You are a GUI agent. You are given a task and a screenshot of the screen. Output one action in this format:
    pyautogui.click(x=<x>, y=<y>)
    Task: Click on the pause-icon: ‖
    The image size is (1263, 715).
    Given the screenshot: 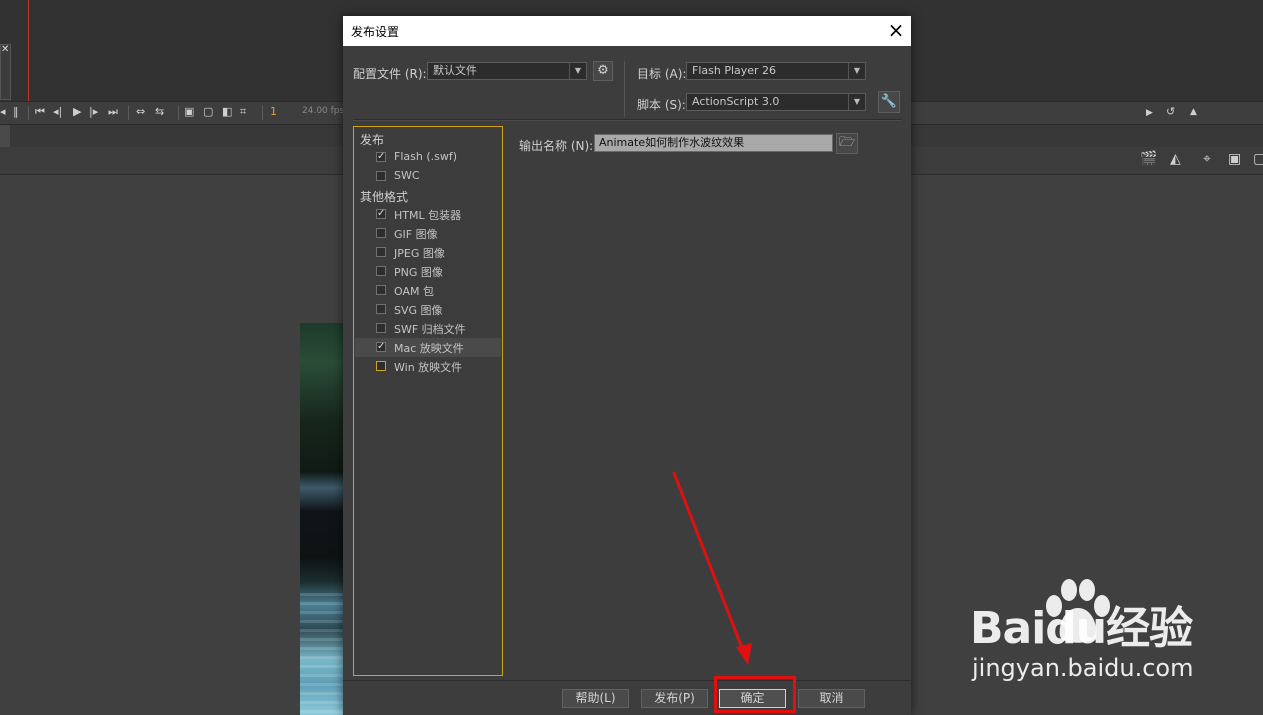 What is the action you would take?
    pyautogui.click(x=16, y=112)
    